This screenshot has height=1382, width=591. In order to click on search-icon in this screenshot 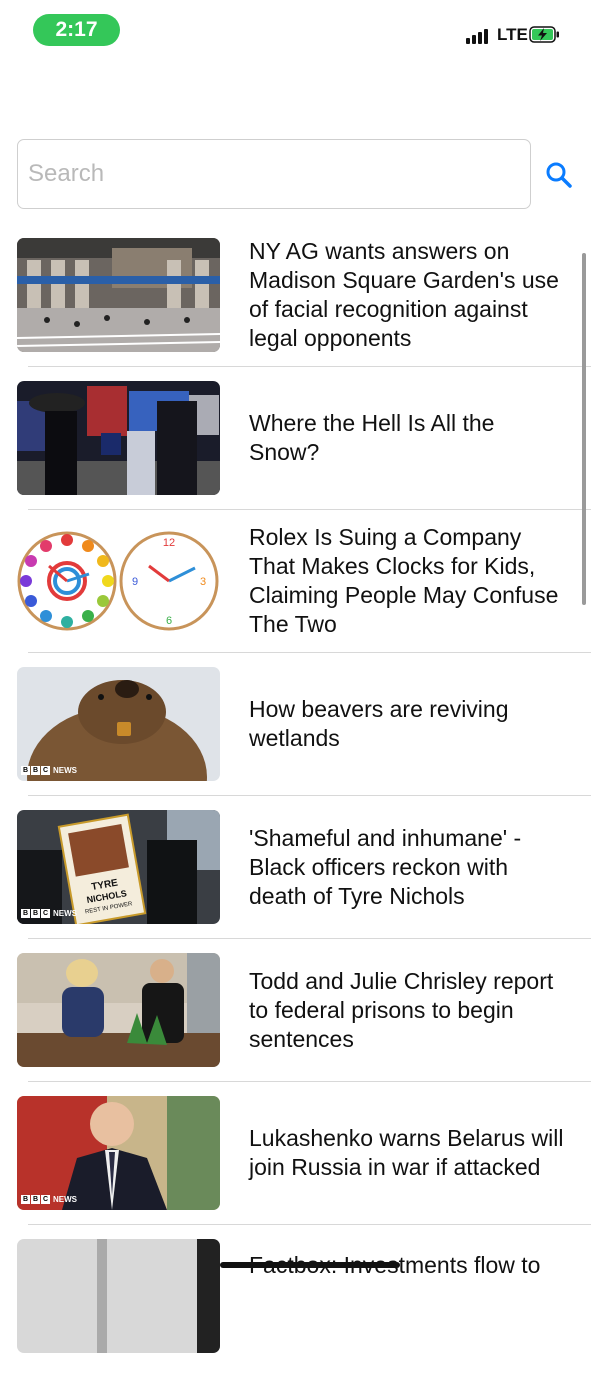, I will do `click(559, 175)`.